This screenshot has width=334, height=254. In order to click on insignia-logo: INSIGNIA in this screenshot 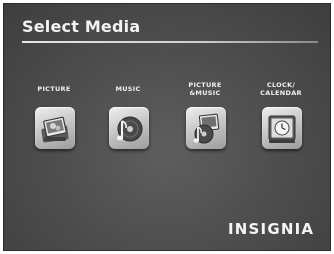, I will do `click(271, 229)`.